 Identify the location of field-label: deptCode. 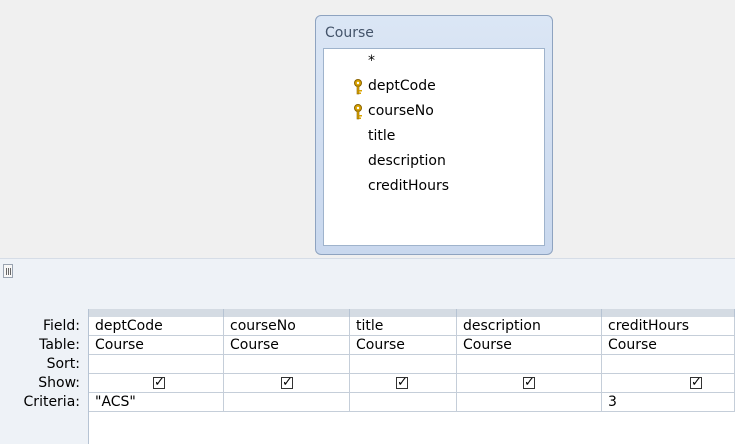
(402, 86).